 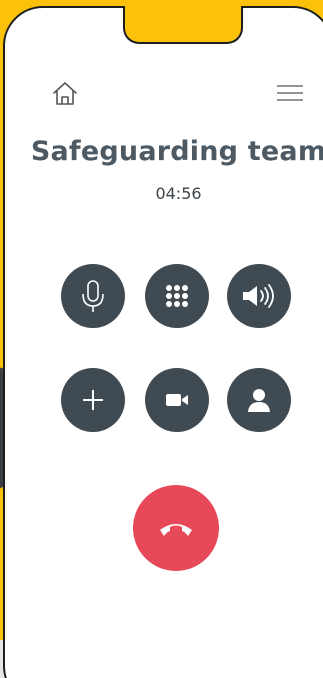 I want to click on call-duration: 04:56, so click(x=178, y=193).